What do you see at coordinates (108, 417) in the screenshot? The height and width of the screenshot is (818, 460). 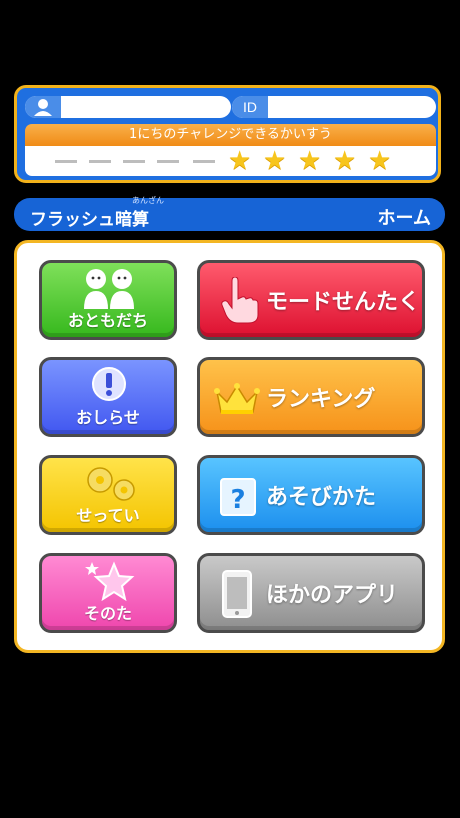 I see `news-label: おしらせ` at bounding box center [108, 417].